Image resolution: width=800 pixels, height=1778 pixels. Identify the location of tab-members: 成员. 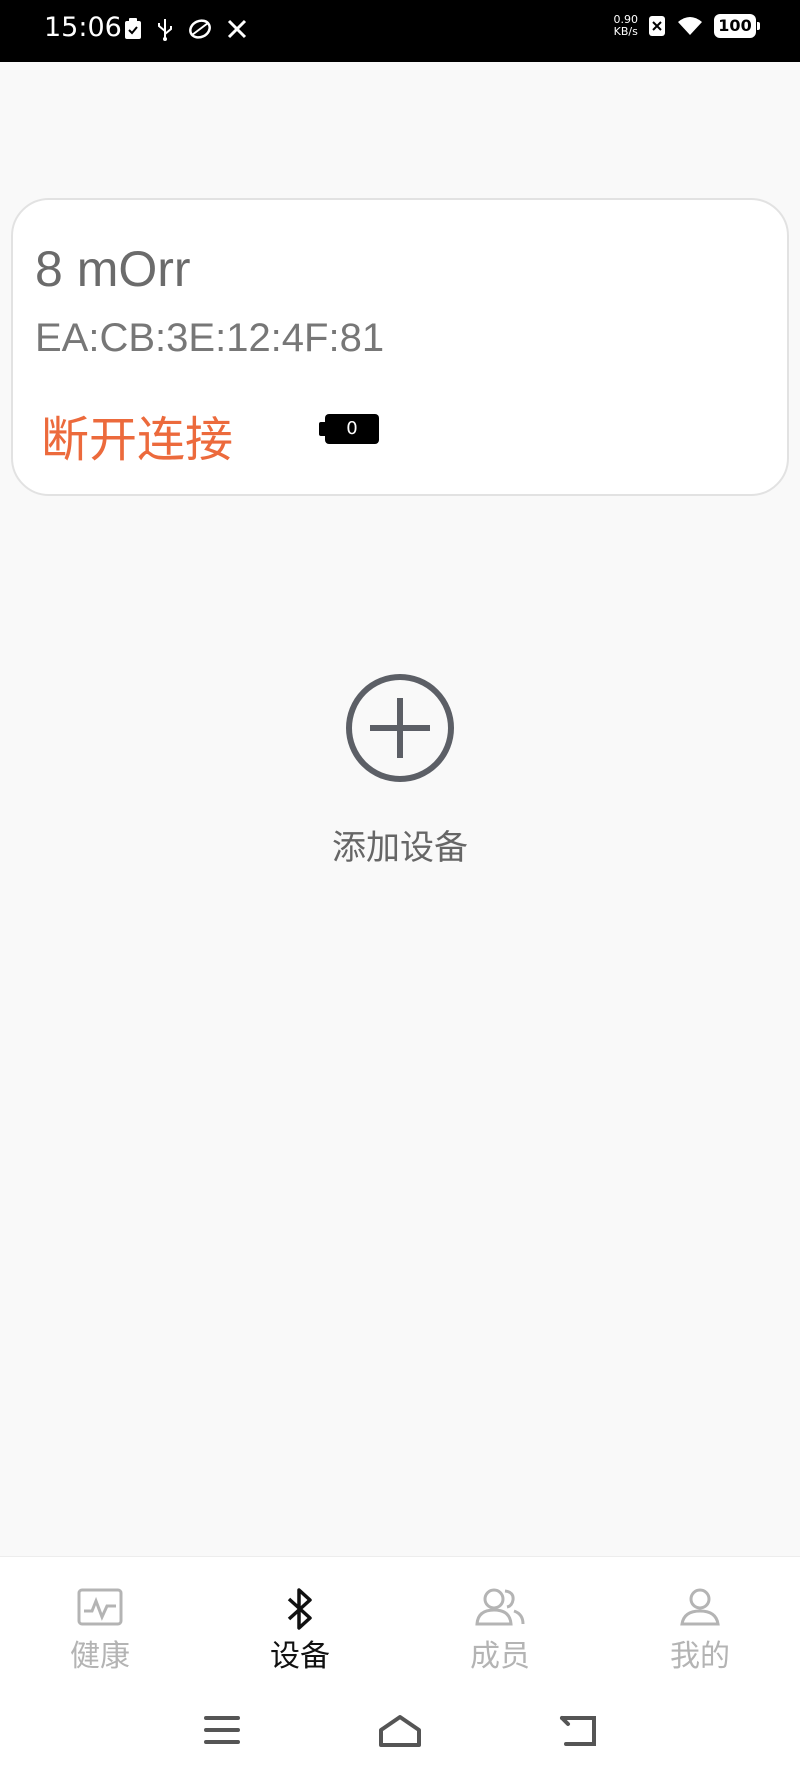
(500, 1621).